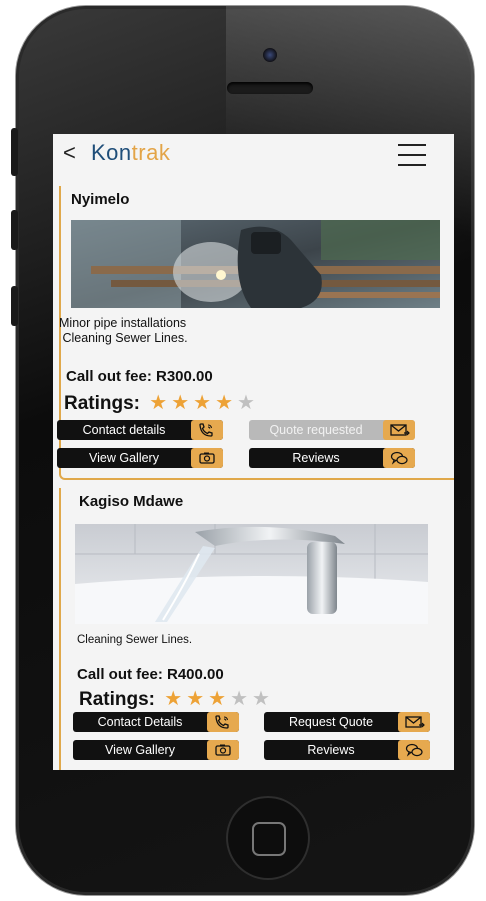 Image resolution: width=486 pixels, height=901 pixels. Describe the element at coordinates (135, 640) in the screenshot. I see `service-description: Cleaning Sewer Lines.` at that location.